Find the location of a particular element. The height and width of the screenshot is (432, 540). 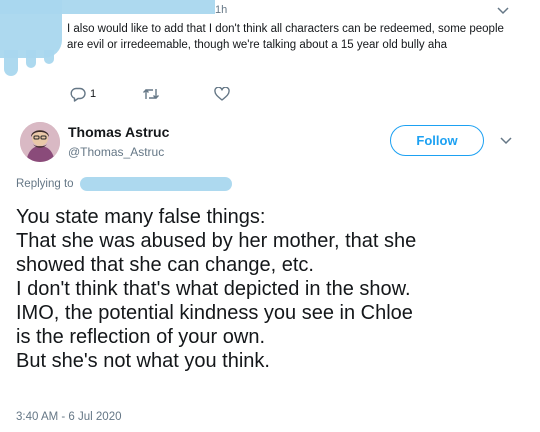

reply-icon is located at coordinates (78, 94).